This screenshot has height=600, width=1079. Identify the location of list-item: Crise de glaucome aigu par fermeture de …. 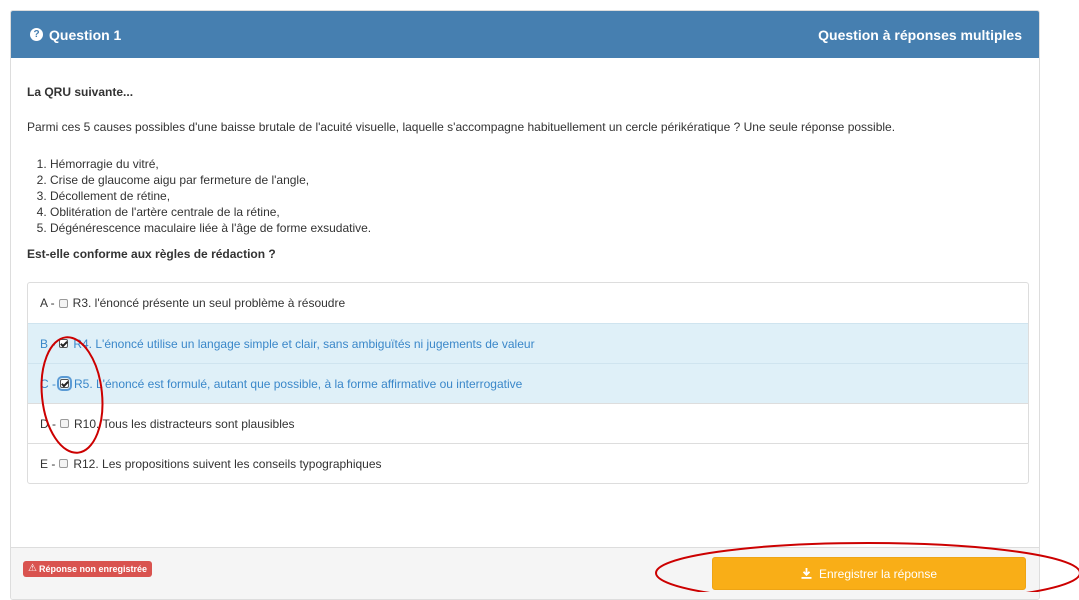
(538, 180).